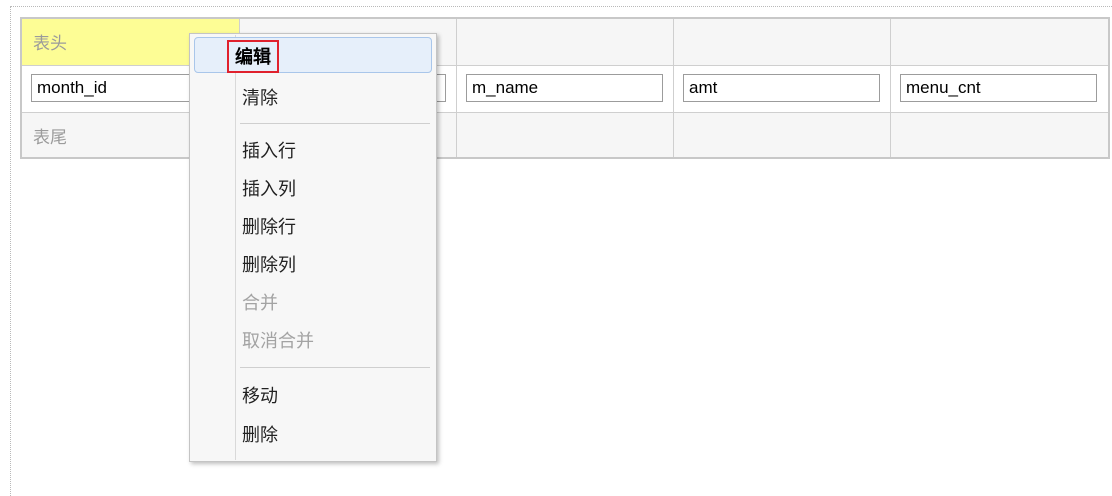 Image resolution: width=1112 pixels, height=496 pixels. What do you see at coordinates (269, 151) in the screenshot?
I see `menu-item-label: 插入行` at bounding box center [269, 151].